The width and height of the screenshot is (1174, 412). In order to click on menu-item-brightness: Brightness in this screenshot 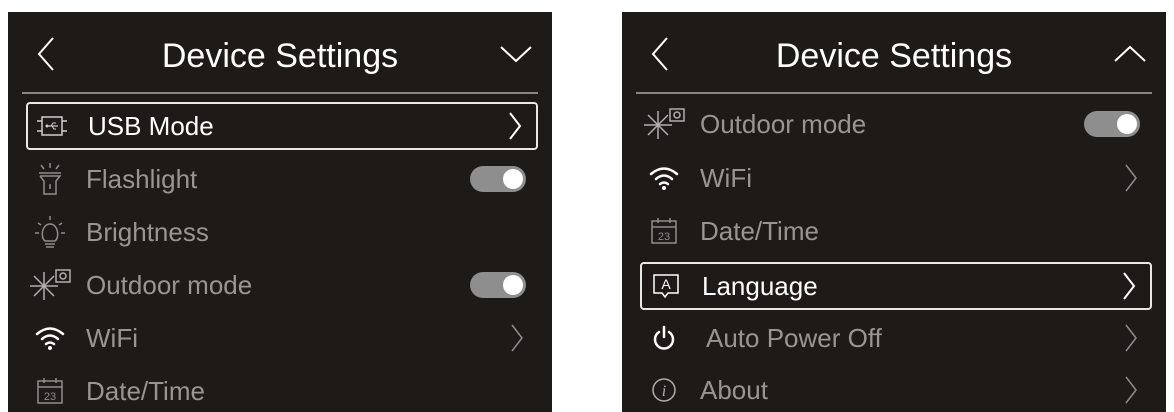, I will do `click(282, 232)`.